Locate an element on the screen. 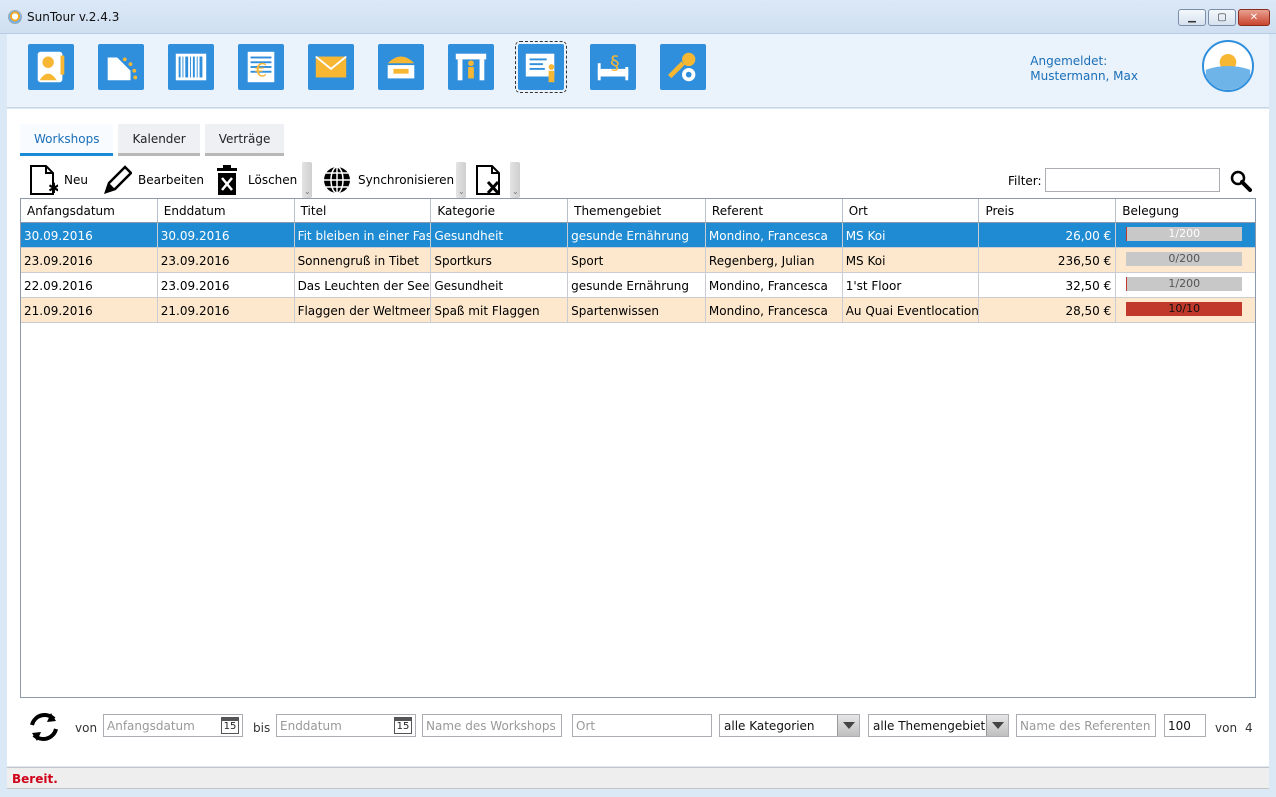  cell-speaker: Regenberg, Julian is located at coordinates (774, 260).